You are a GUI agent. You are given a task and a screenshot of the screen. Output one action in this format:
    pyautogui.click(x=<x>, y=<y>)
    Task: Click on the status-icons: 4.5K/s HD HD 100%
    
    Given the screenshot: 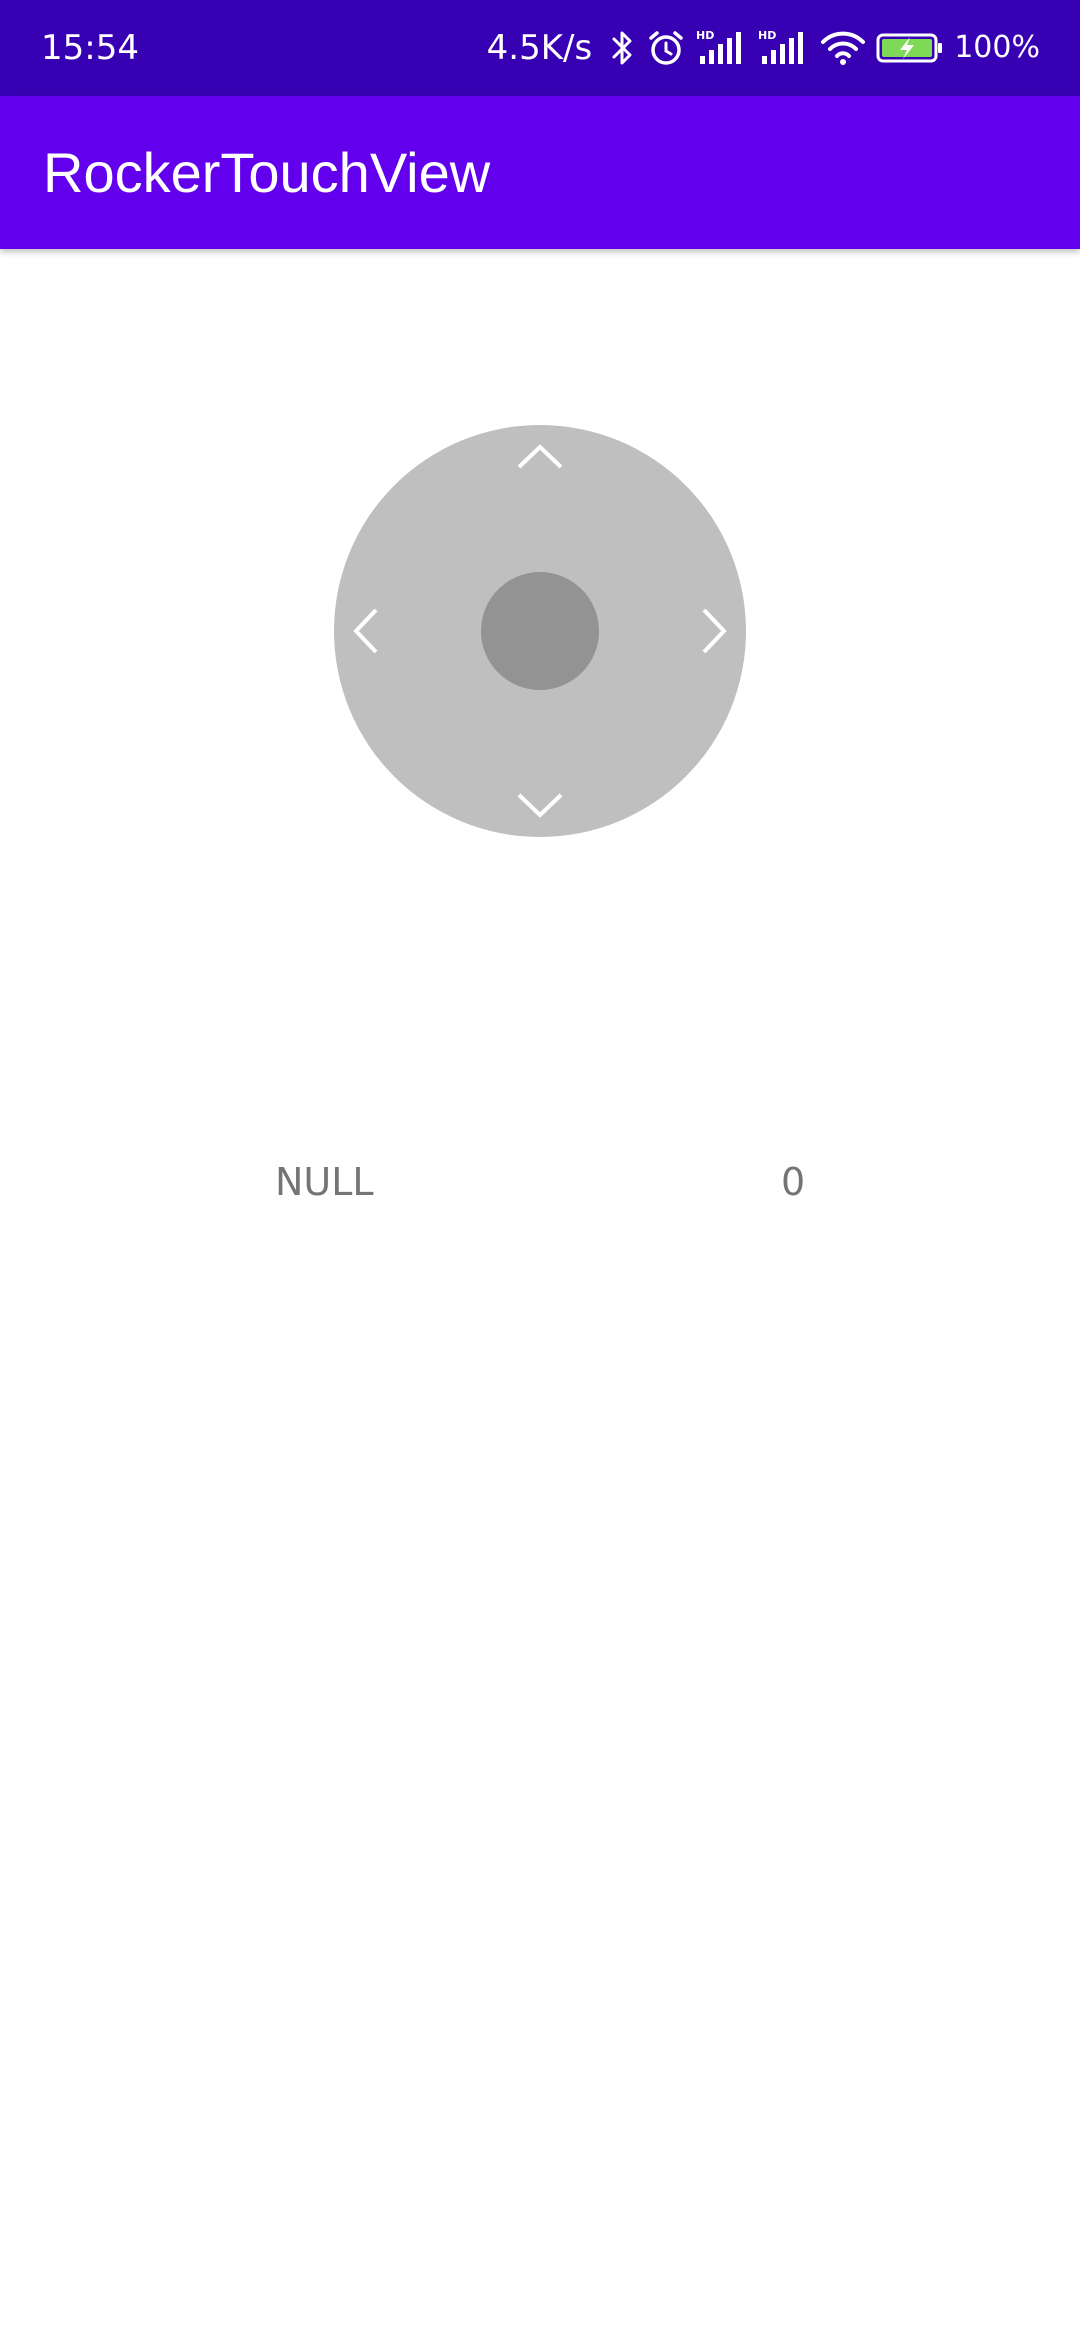 What is the action you would take?
    pyautogui.click(x=763, y=48)
    